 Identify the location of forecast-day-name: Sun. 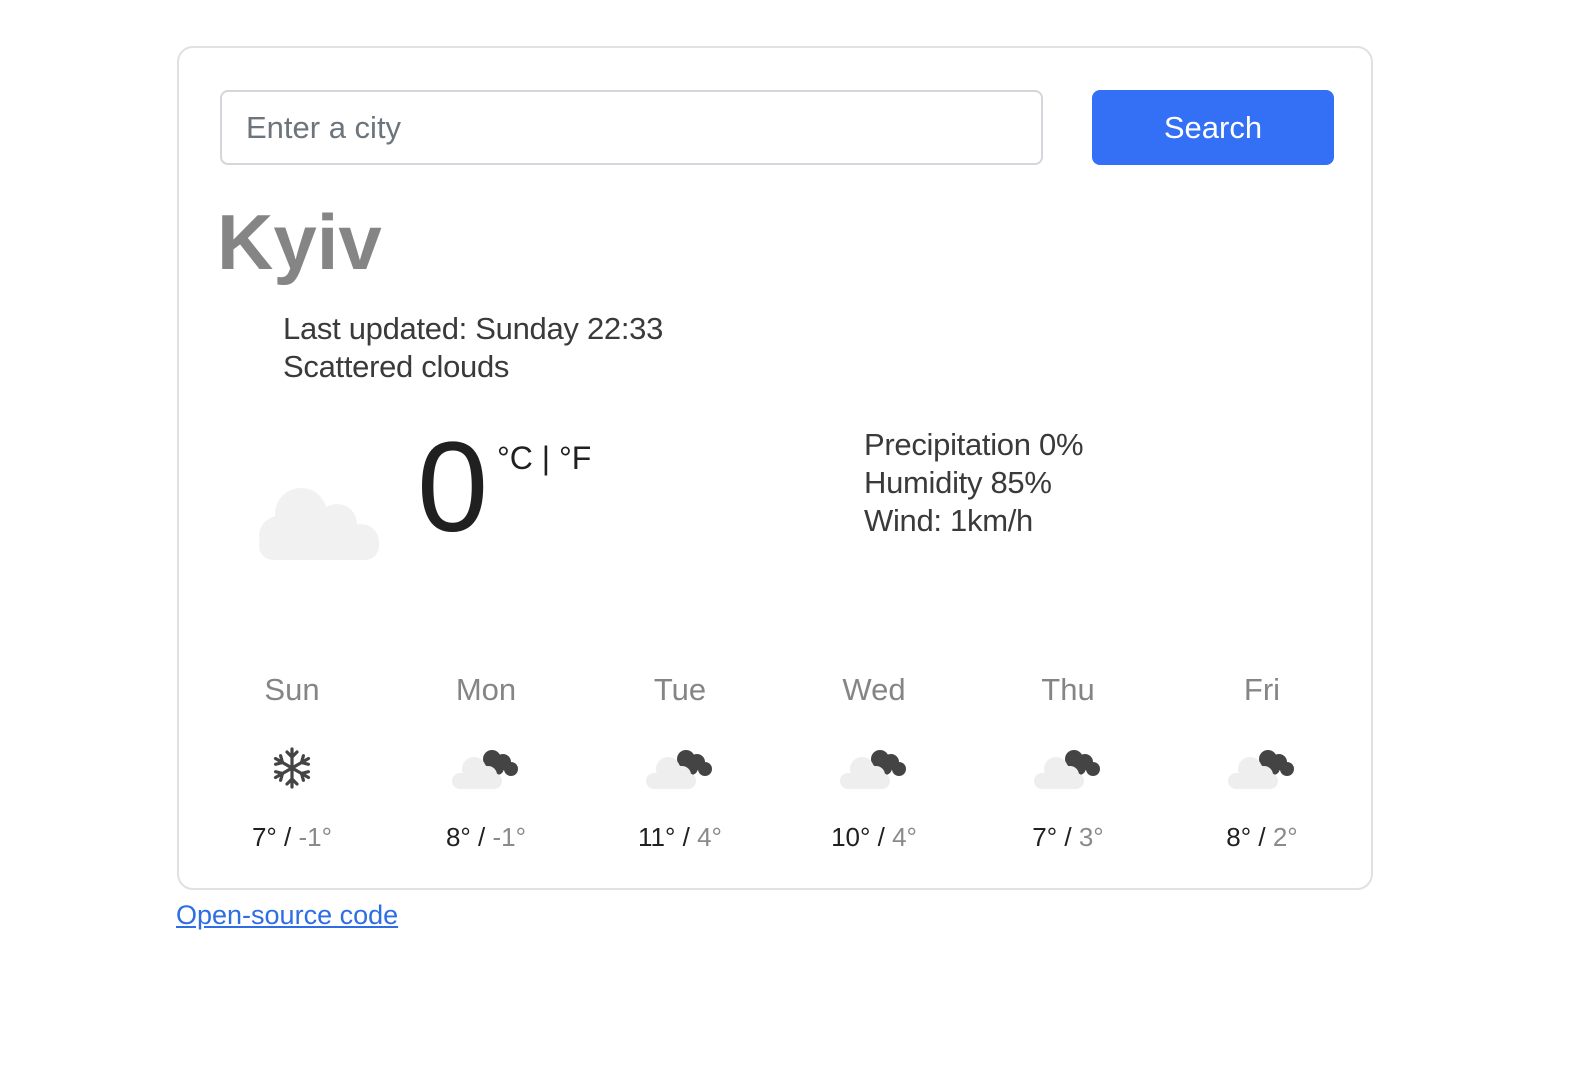
(292, 689).